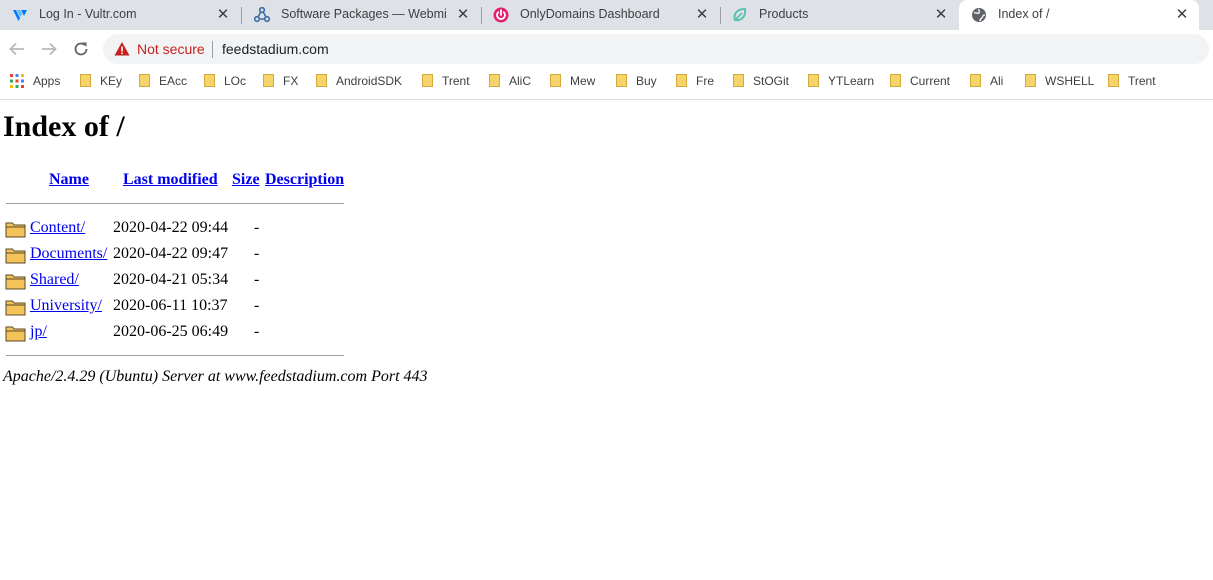 This screenshot has height=580, width=1213. What do you see at coordinates (997, 81) in the screenshot?
I see `bookmark-label: Ali` at bounding box center [997, 81].